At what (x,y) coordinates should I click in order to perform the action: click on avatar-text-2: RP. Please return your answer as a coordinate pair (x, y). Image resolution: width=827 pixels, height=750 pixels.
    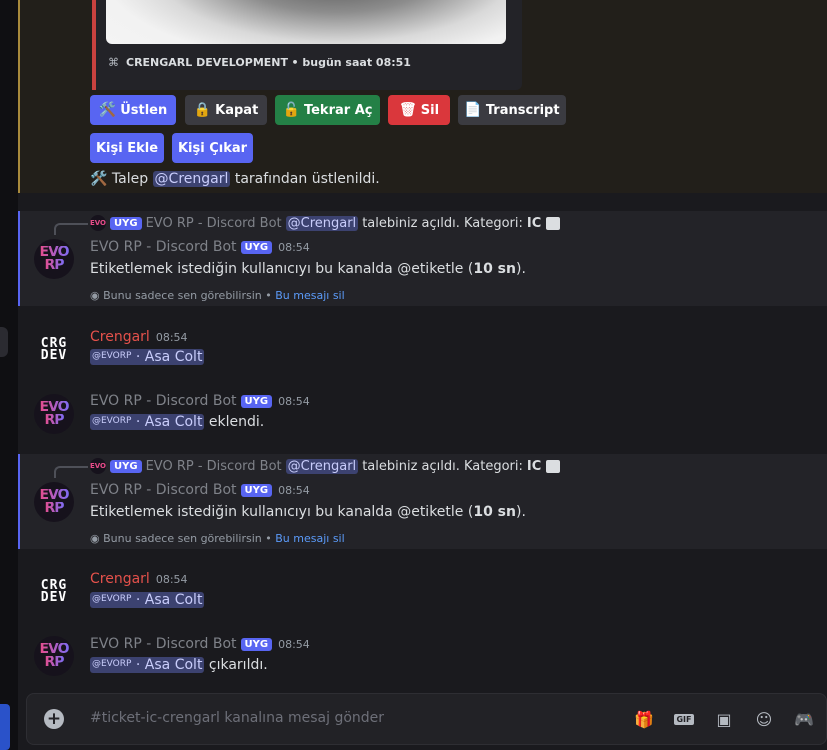
    Looking at the image, I should click on (54, 662).